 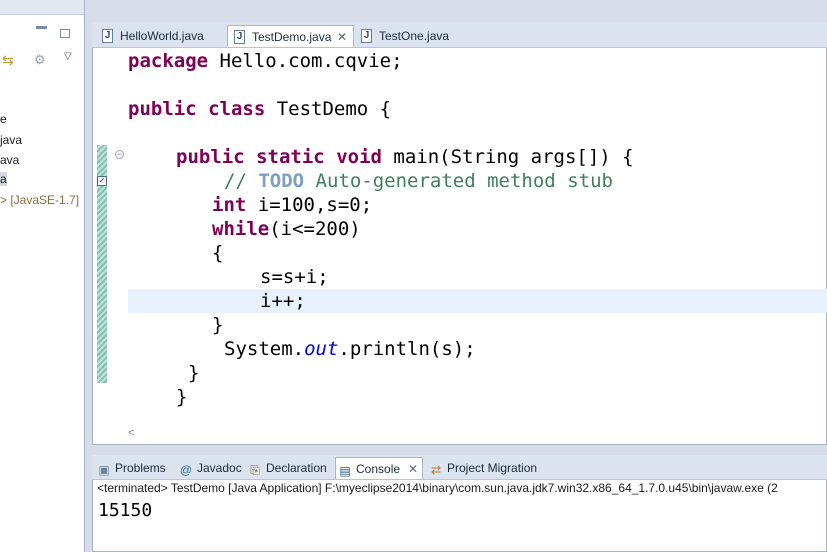 I want to click on declaration-icon: ⎘, so click(x=255, y=470).